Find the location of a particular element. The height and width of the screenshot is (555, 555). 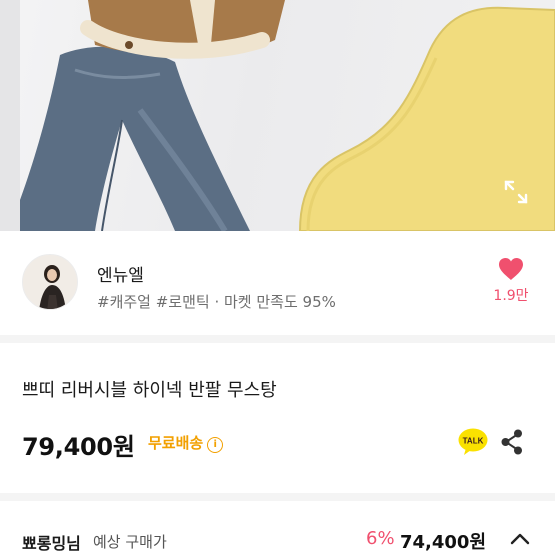

avatar-image is located at coordinates (50, 282).